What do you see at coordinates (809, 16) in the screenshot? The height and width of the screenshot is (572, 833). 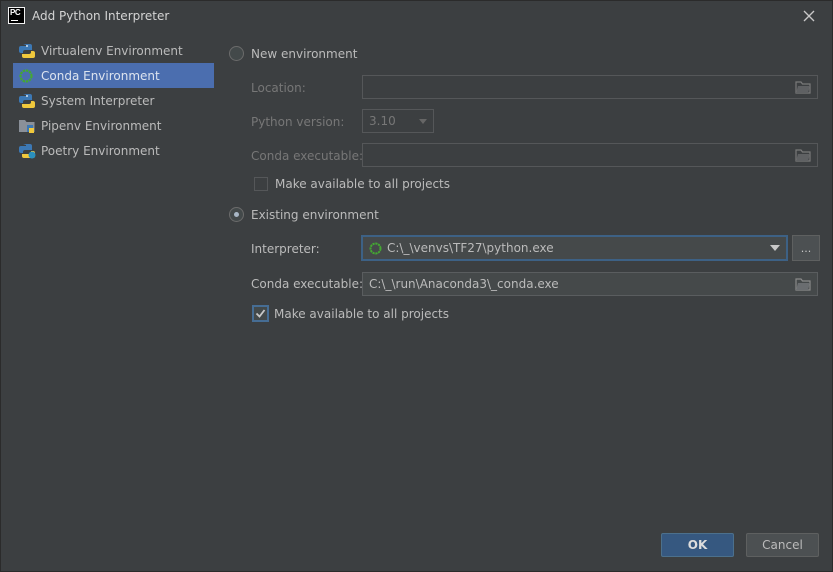 I see `close-icon` at bounding box center [809, 16].